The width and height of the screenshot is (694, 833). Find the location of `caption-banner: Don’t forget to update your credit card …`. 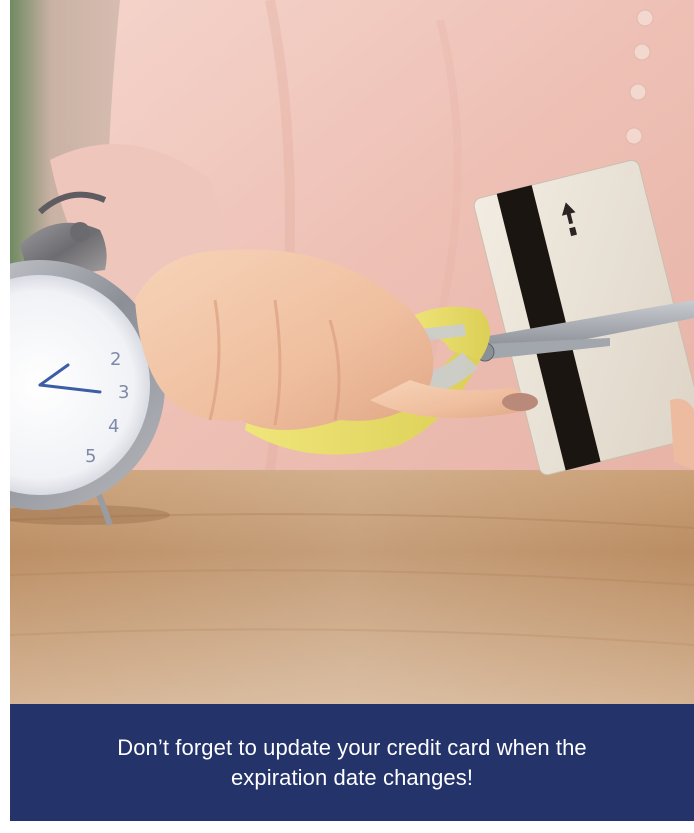

caption-banner: Don’t forget to update your credit card … is located at coordinates (352, 762).